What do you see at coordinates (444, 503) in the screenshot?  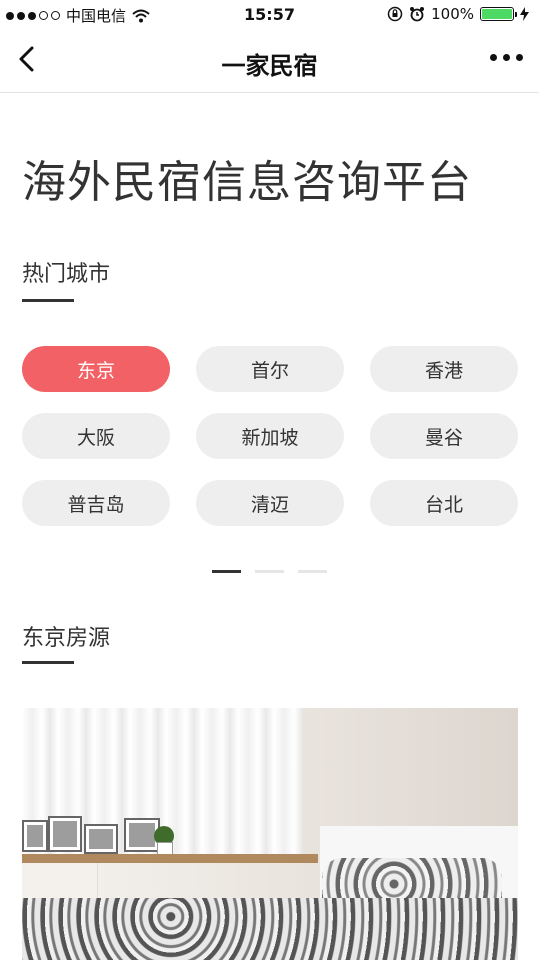 I see `city-chip: 台北` at bounding box center [444, 503].